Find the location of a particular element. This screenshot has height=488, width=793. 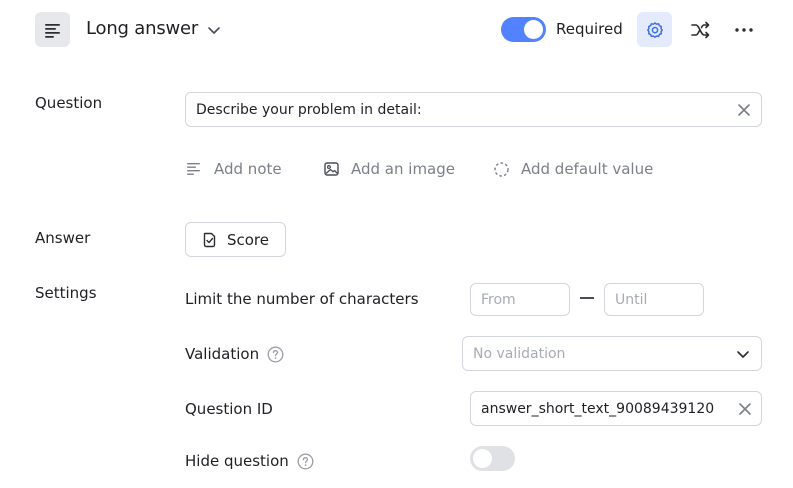

add-note-button: Add note is located at coordinates (234, 169).